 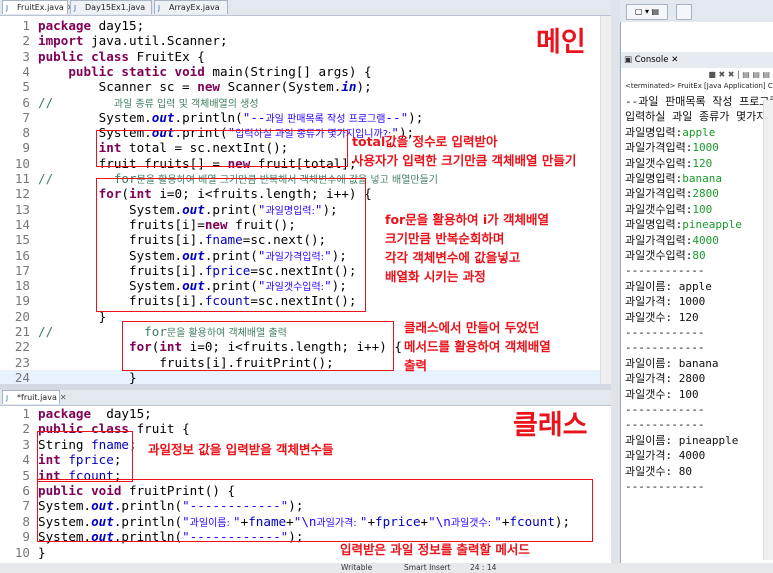 I want to click on code-token: .println(, so click(x=208, y=117).